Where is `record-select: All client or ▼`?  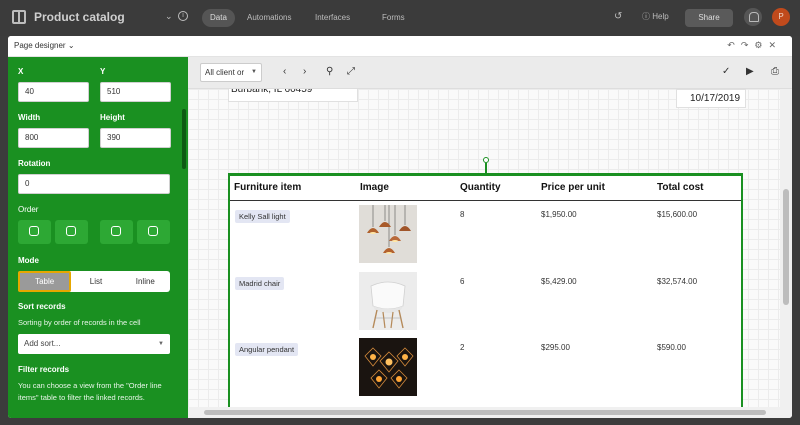 record-select: All client or ▼ is located at coordinates (231, 72).